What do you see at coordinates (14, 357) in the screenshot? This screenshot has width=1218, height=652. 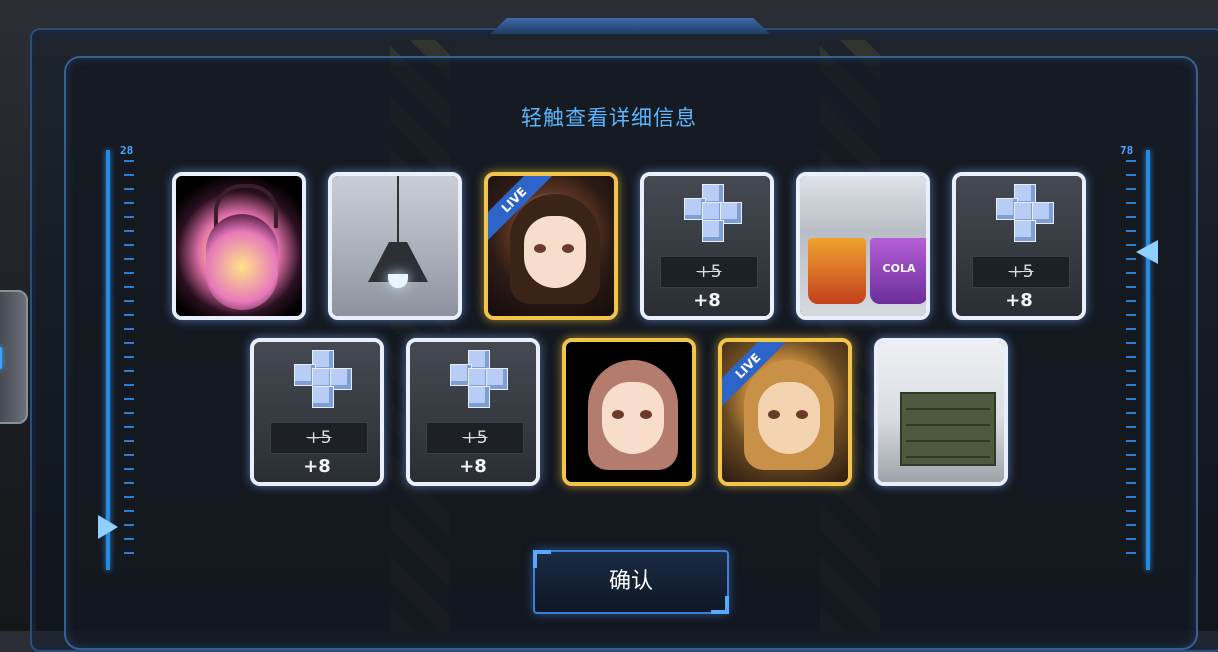 I see `side-device-decoration` at bounding box center [14, 357].